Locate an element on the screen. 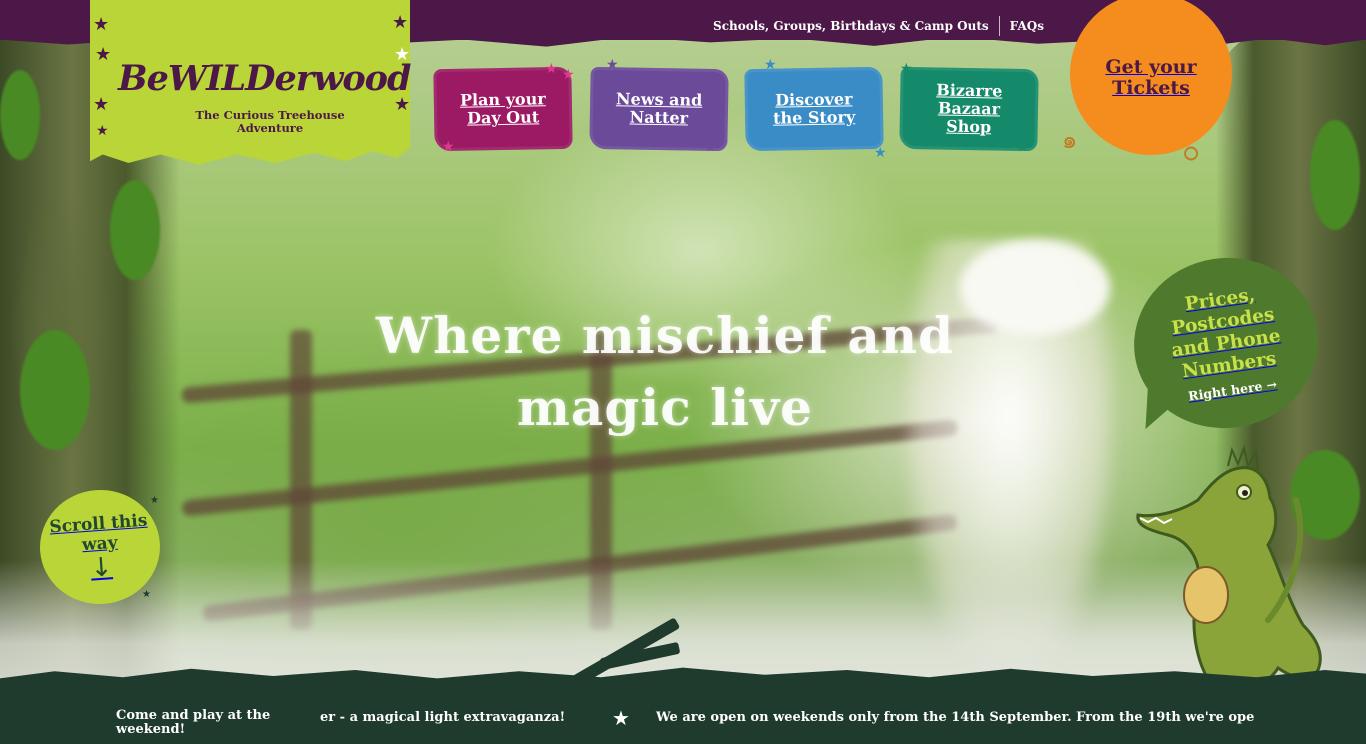 This screenshot has width=1366, height=744. tickets-label: Get your Tickets is located at coordinates (1151, 77).